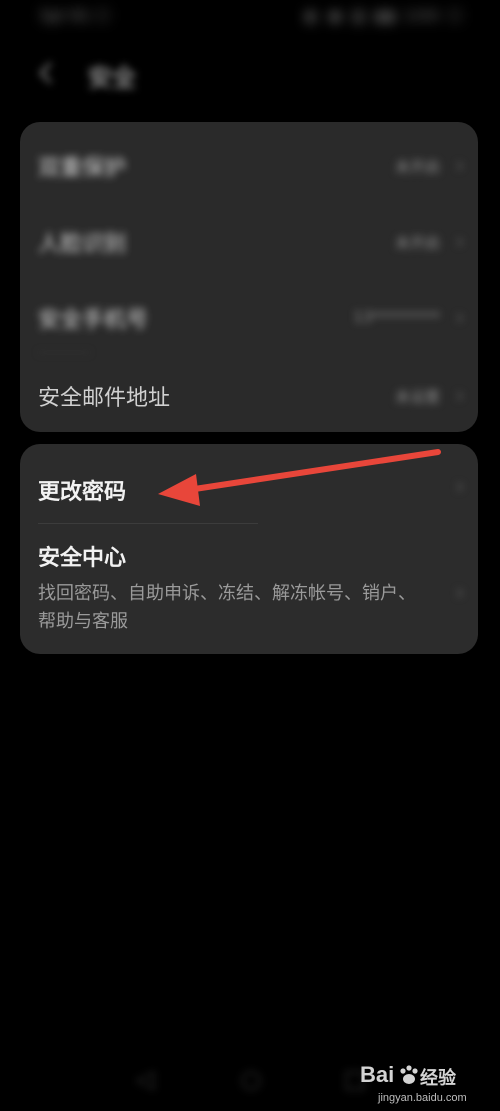 The image size is (500, 1111). Describe the element at coordinates (249, 161) in the screenshot. I see `list-item-double-protection: 双重保护 未开启 ›` at that location.